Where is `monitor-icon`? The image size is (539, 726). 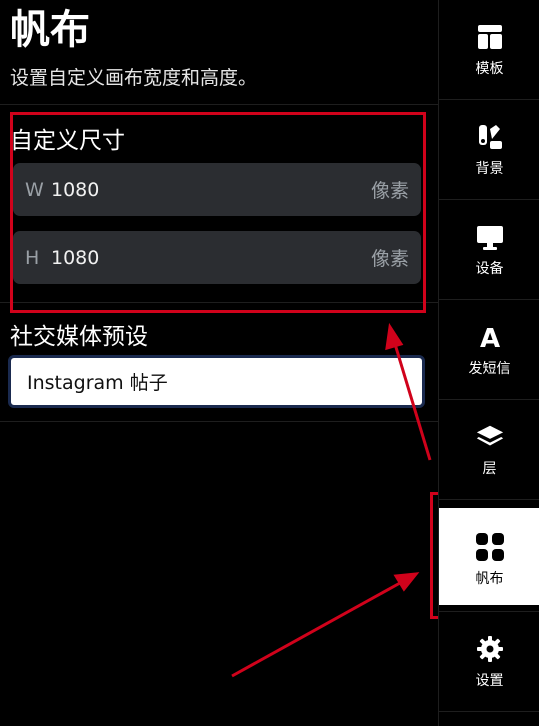 monitor-icon is located at coordinates (490, 237).